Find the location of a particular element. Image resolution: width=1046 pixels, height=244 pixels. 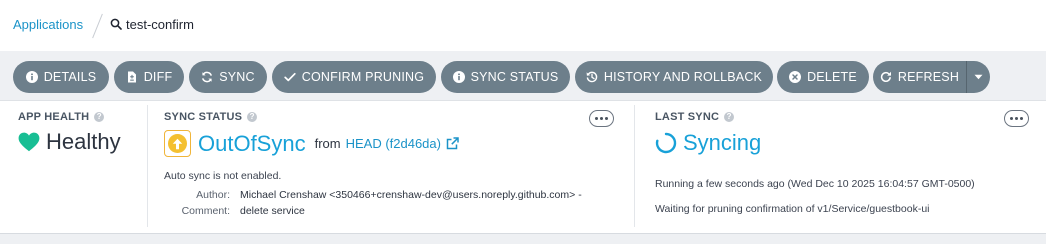

comment-key: Comment: is located at coordinates (205, 211).